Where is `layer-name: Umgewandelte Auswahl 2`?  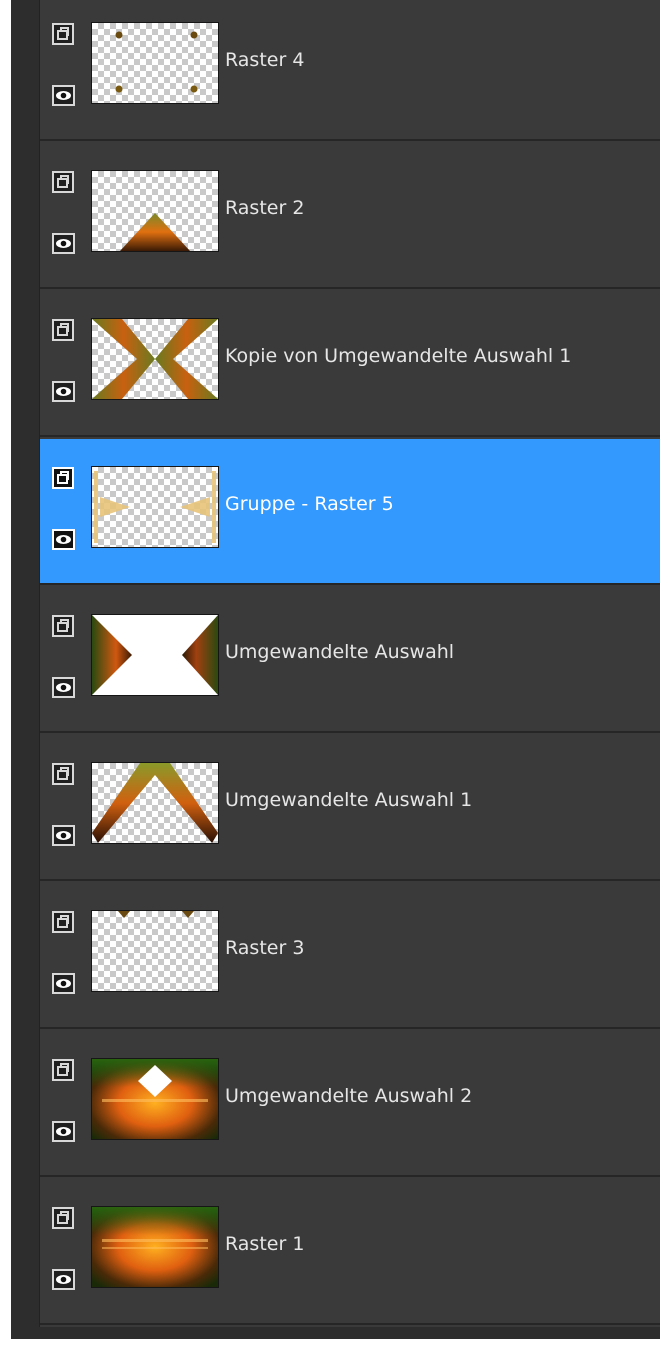 layer-name: Umgewandelte Auswahl 2 is located at coordinates (349, 1096).